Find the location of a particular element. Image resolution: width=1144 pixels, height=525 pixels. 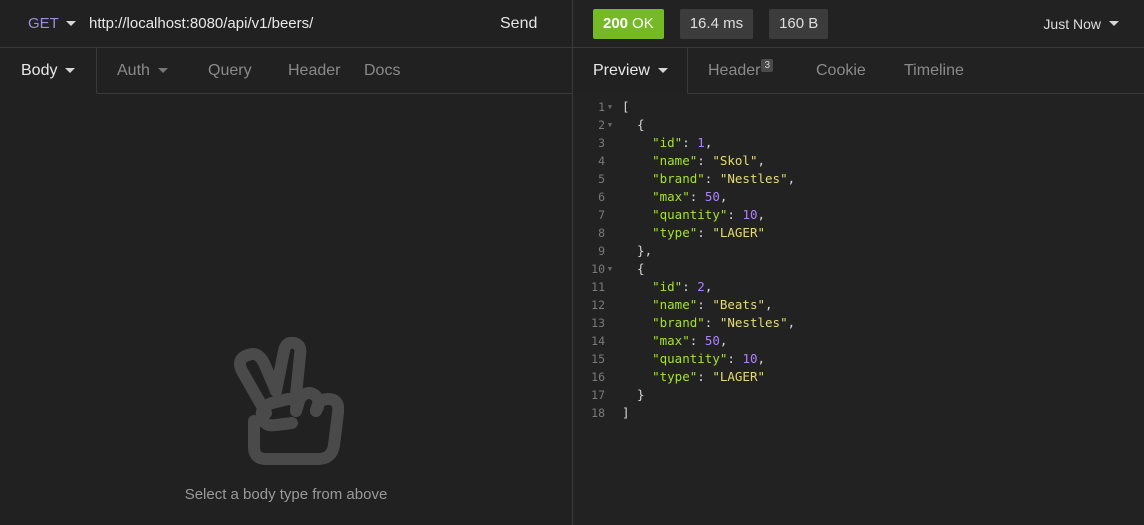

response-tabs: Preview Header 3 Cookie Timeline is located at coordinates (858, 71).